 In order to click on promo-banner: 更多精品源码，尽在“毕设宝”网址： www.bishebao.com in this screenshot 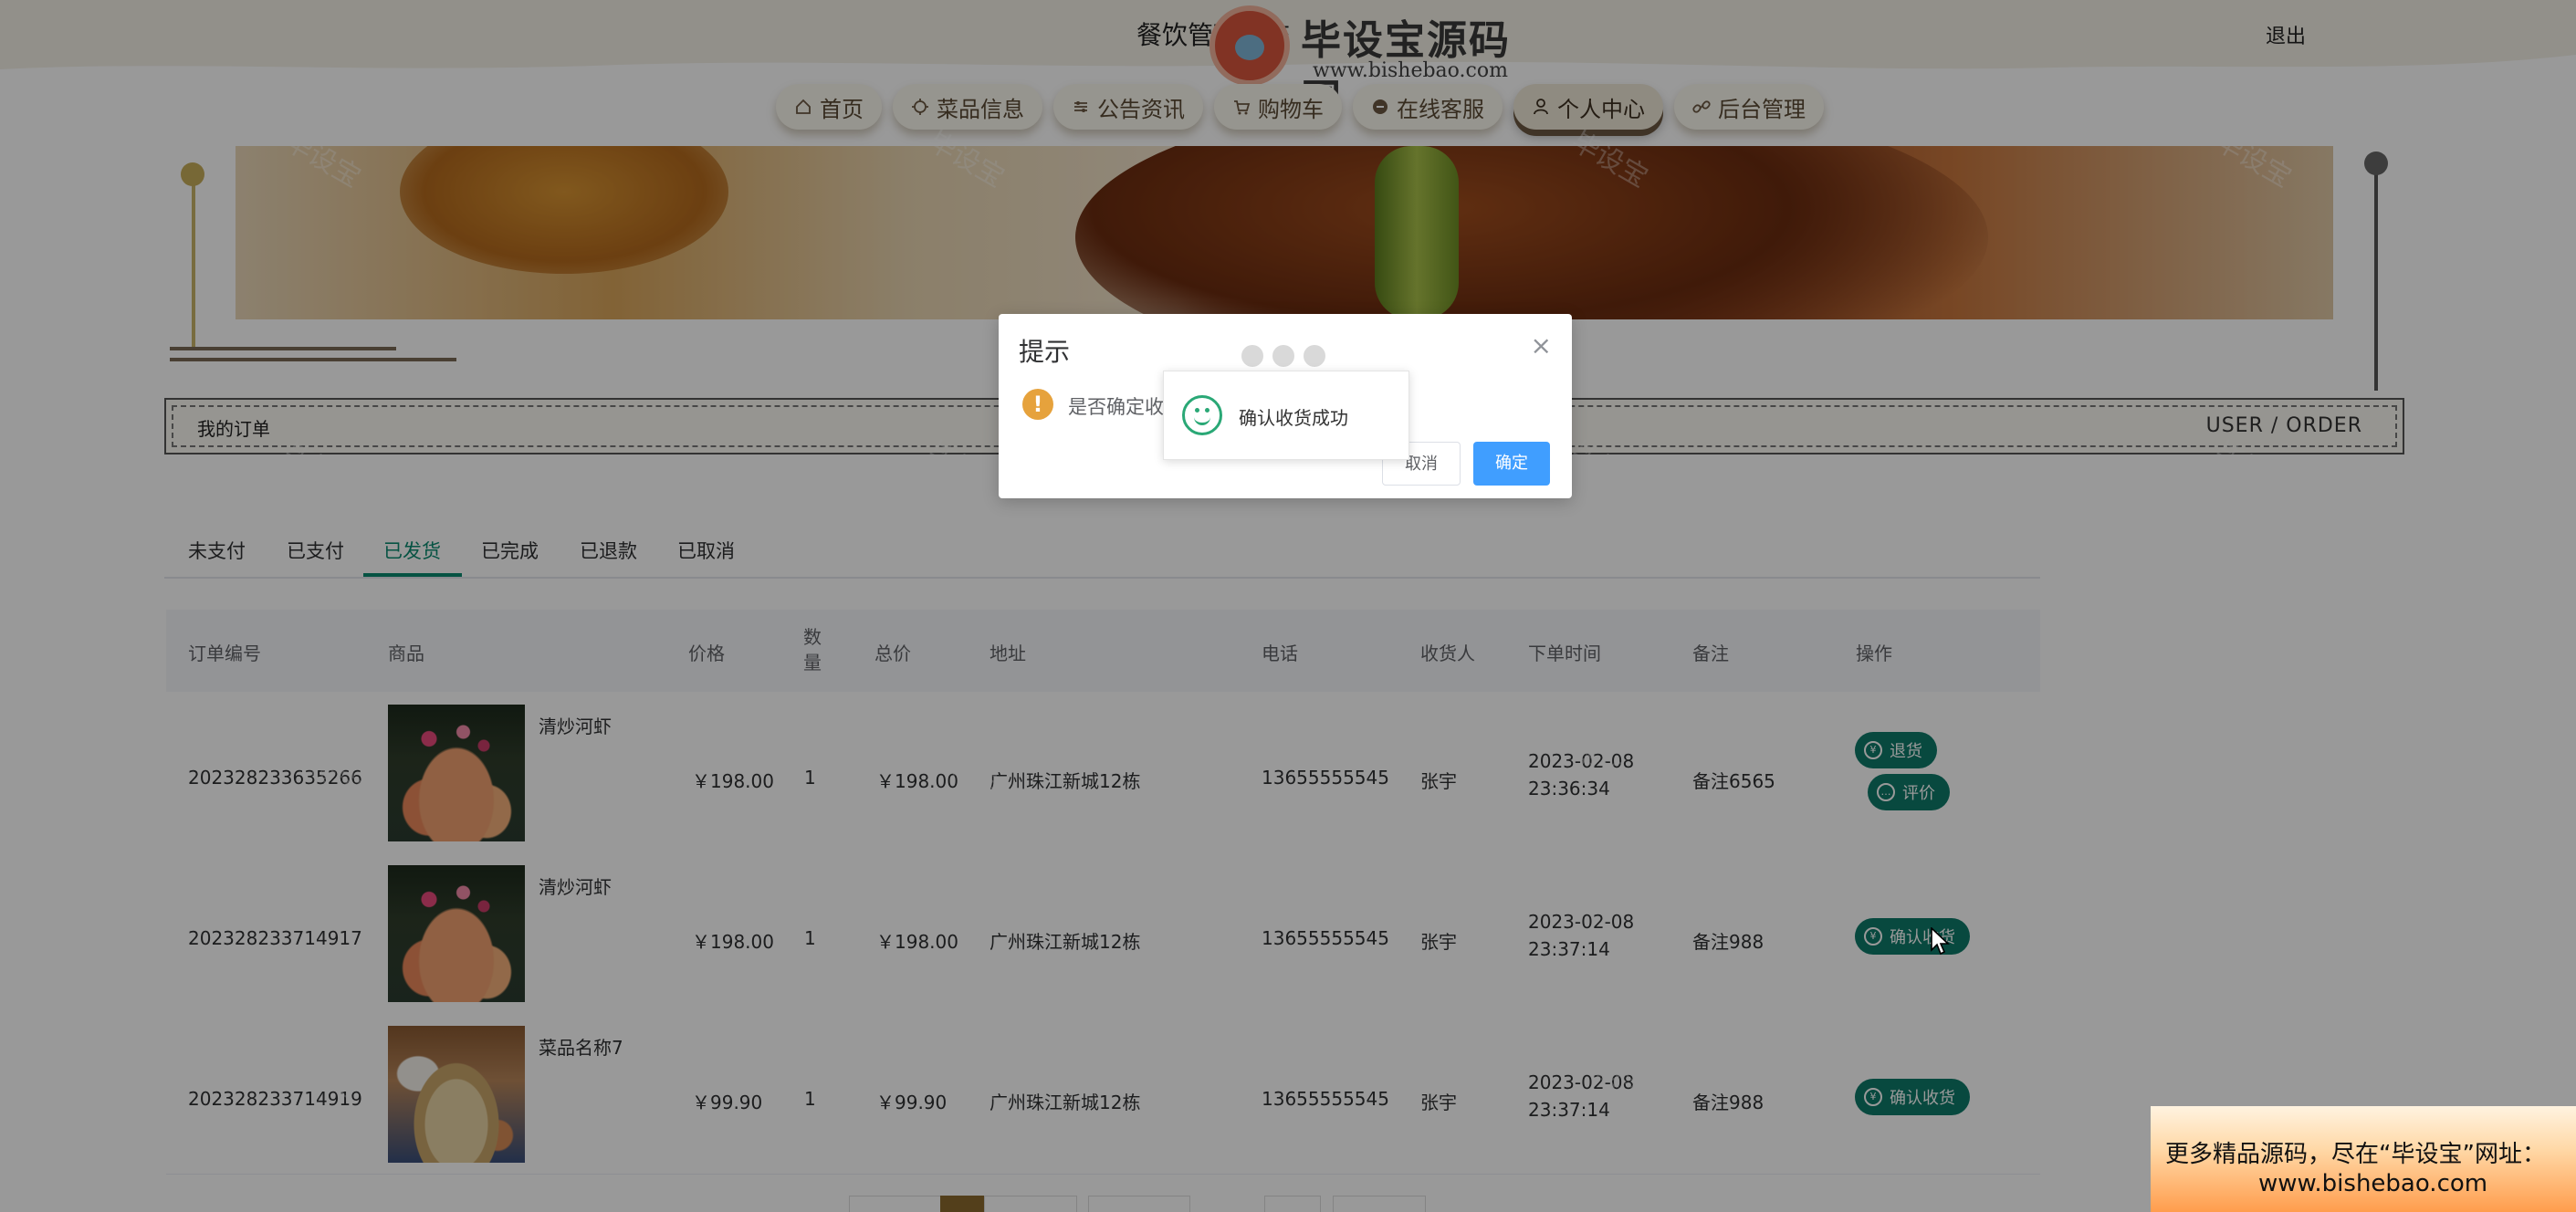, I will do `click(2363, 1159)`.